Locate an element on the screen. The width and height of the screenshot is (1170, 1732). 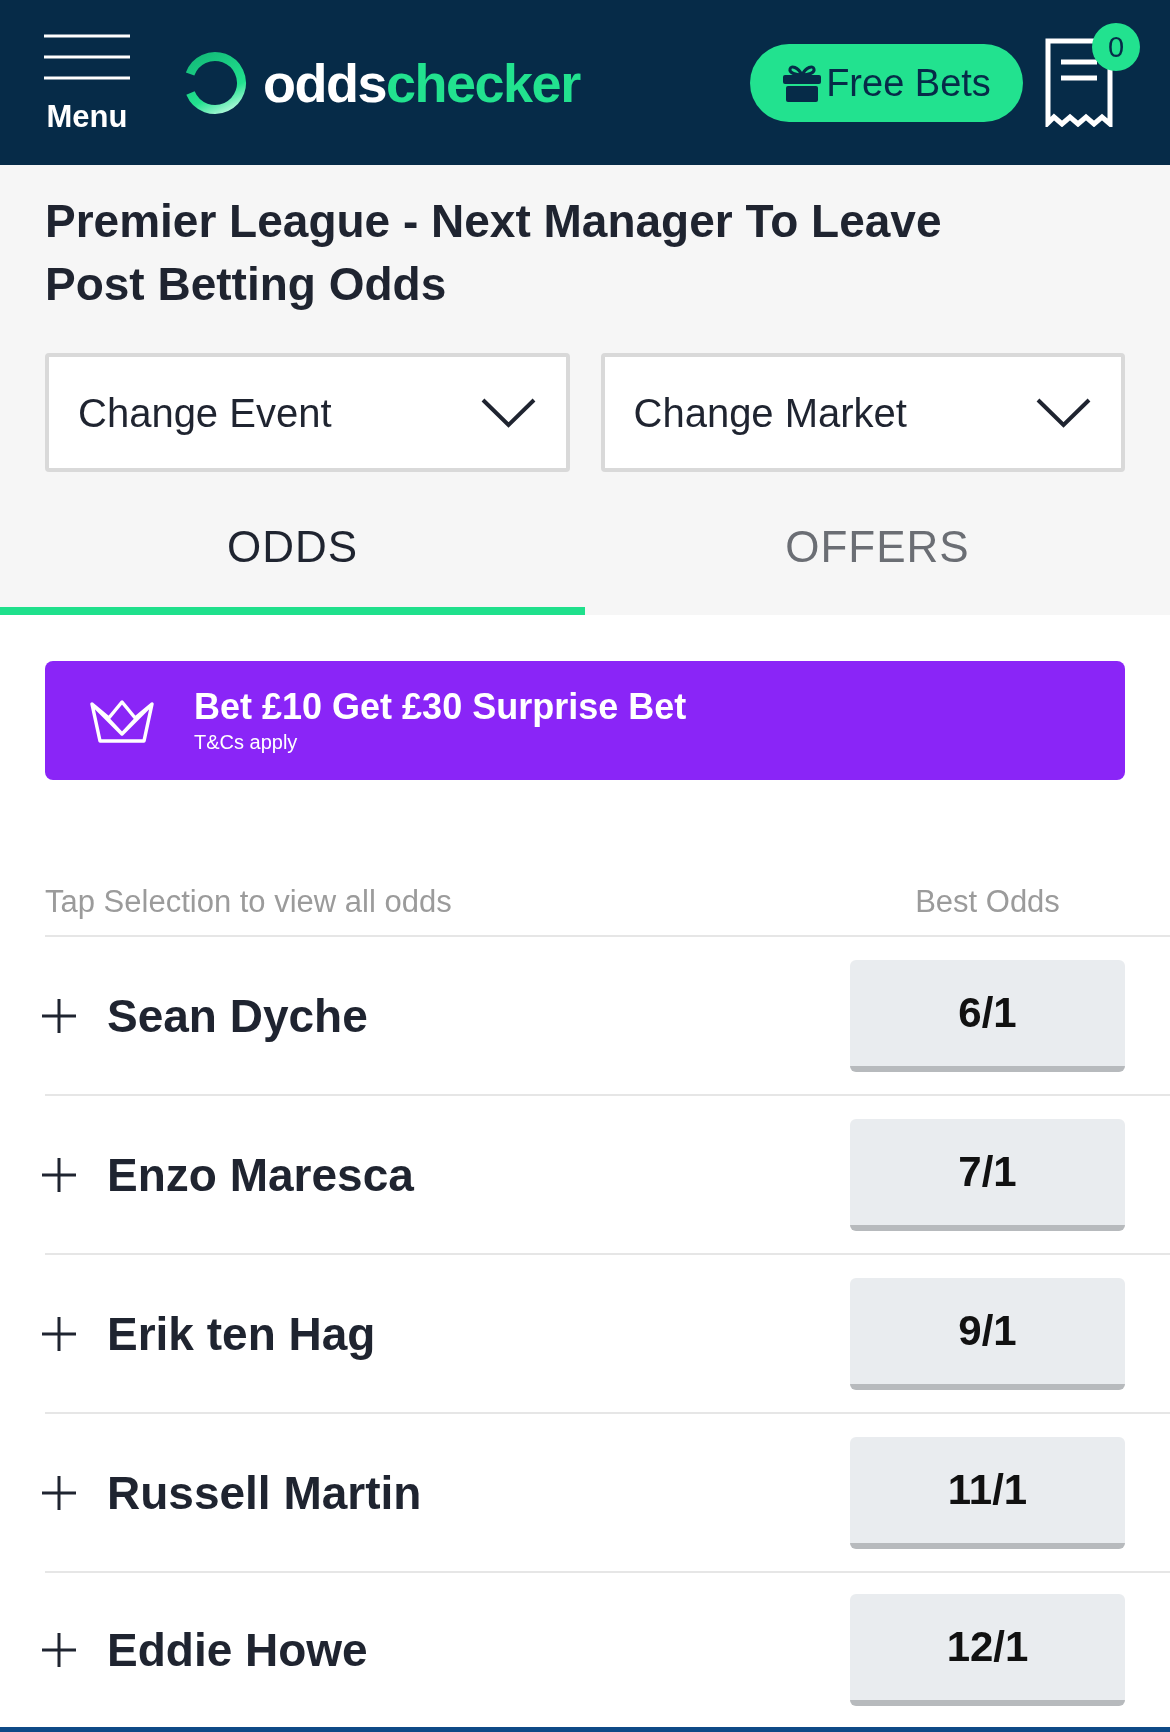
terms-text: T&Cs apply is located at coordinates (246, 742).